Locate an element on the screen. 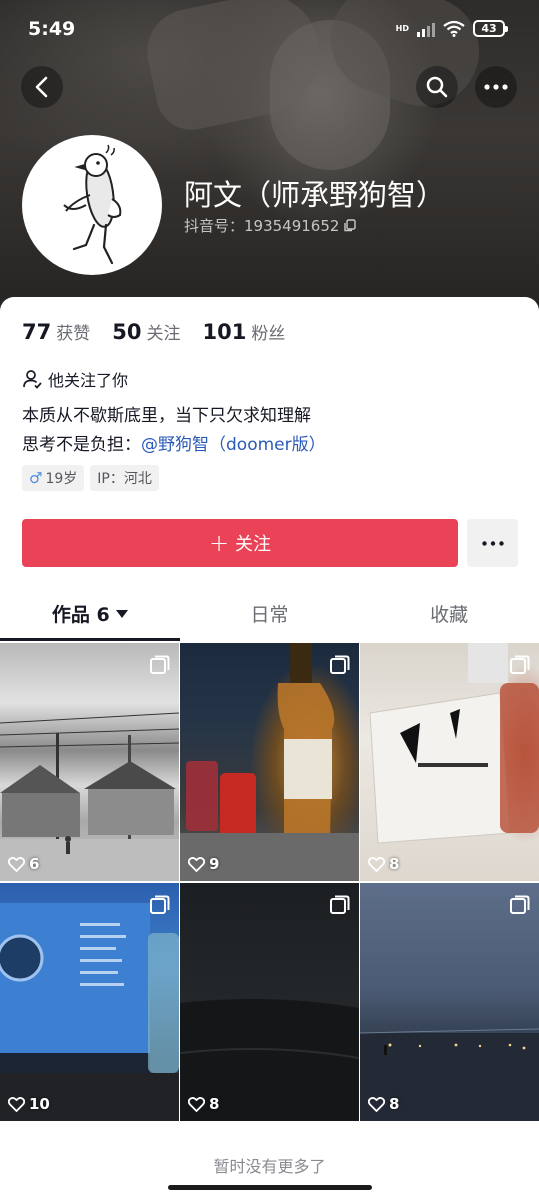 The image size is (539, 1200). status-bar: 5:49 HD 43 is located at coordinates (269, 29).